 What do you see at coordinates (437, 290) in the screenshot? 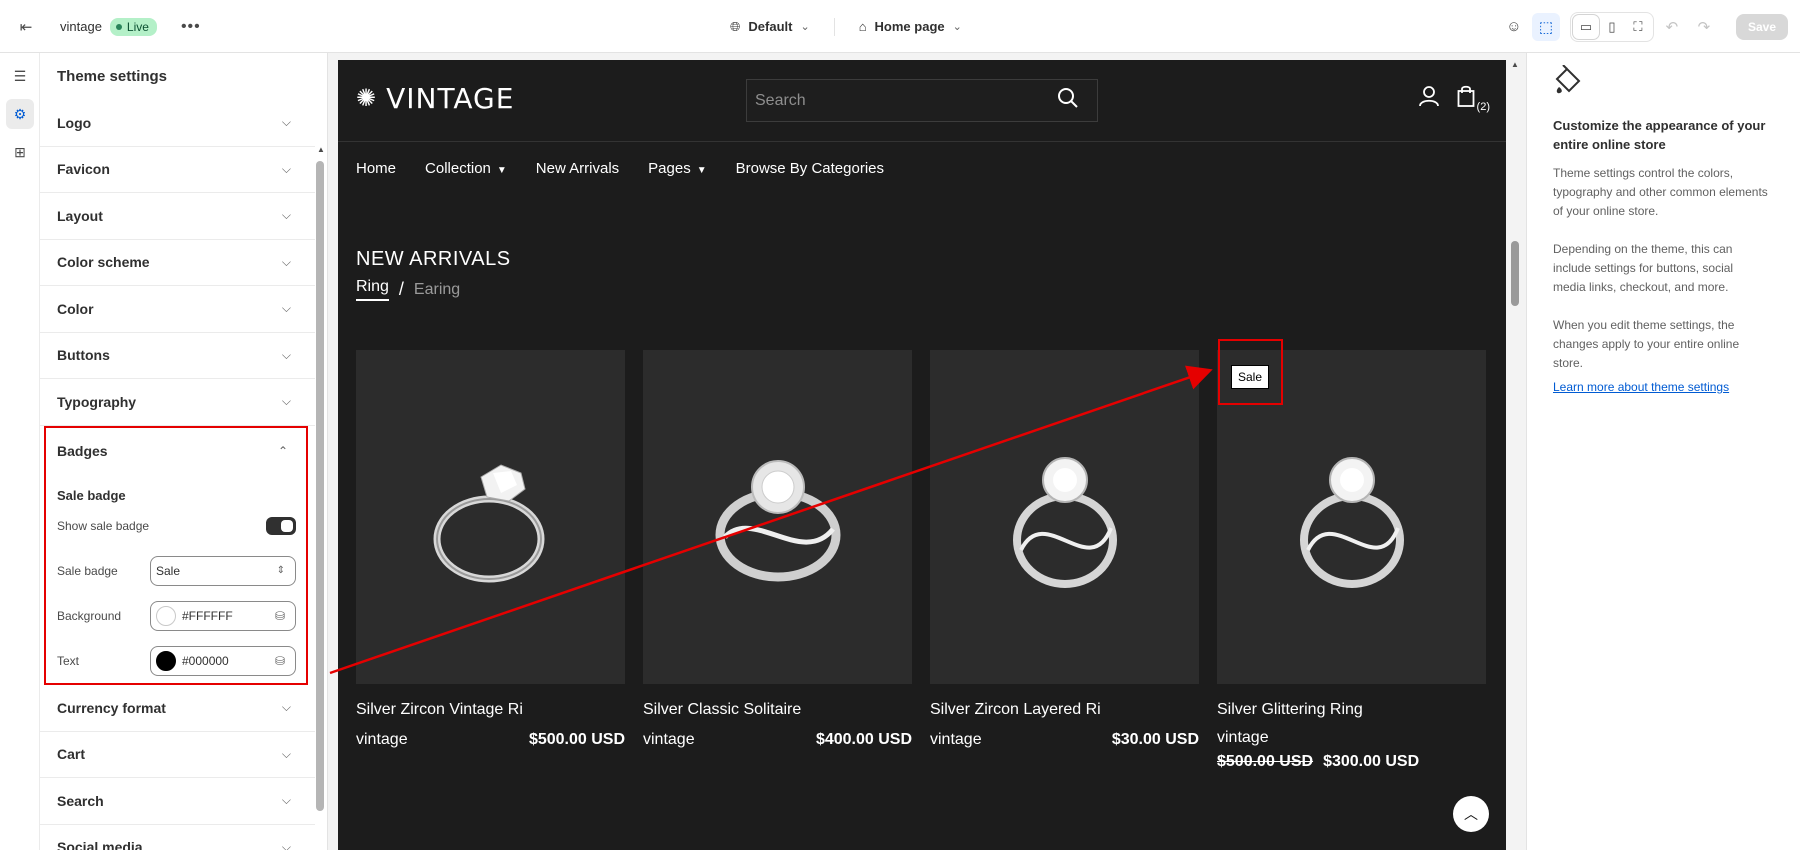
I see `tab-earing: Earing` at bounding box center [437, 290].